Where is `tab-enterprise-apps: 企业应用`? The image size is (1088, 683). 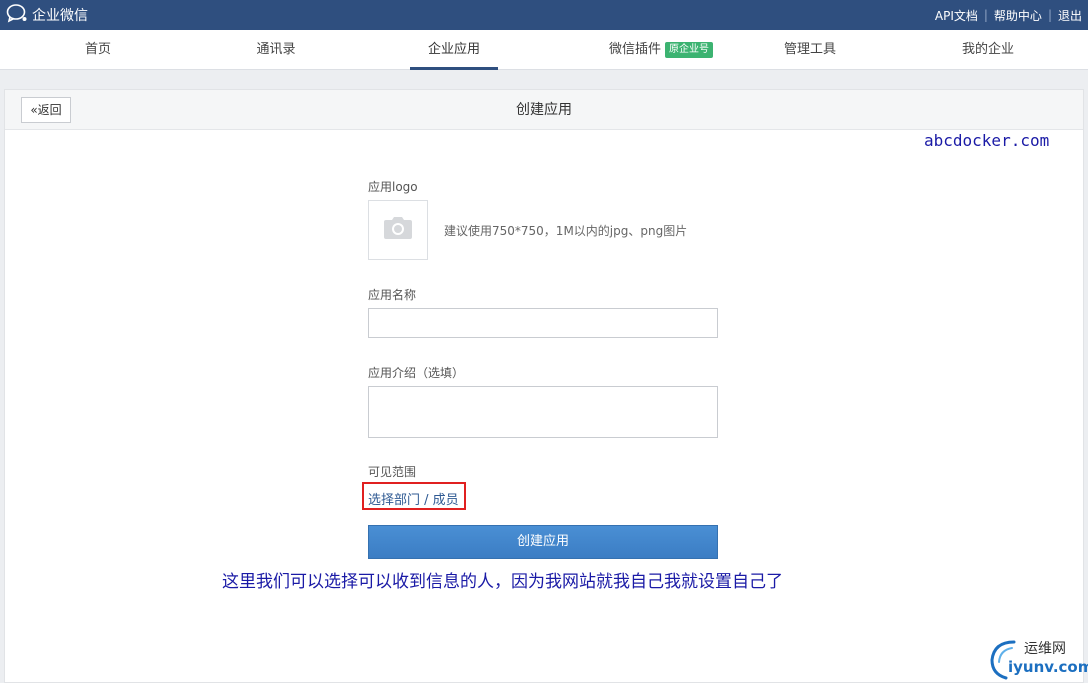
tab-enterprise-apps: 企业应用 is located at coordinates (454, 50).